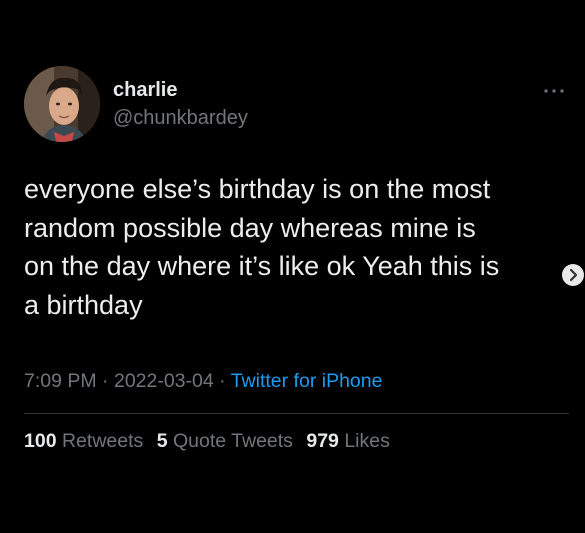  What do you see at coordinates (40, 441) in the screenshot?
I see `retweets-count: 100` at bounding box center [40, 441].